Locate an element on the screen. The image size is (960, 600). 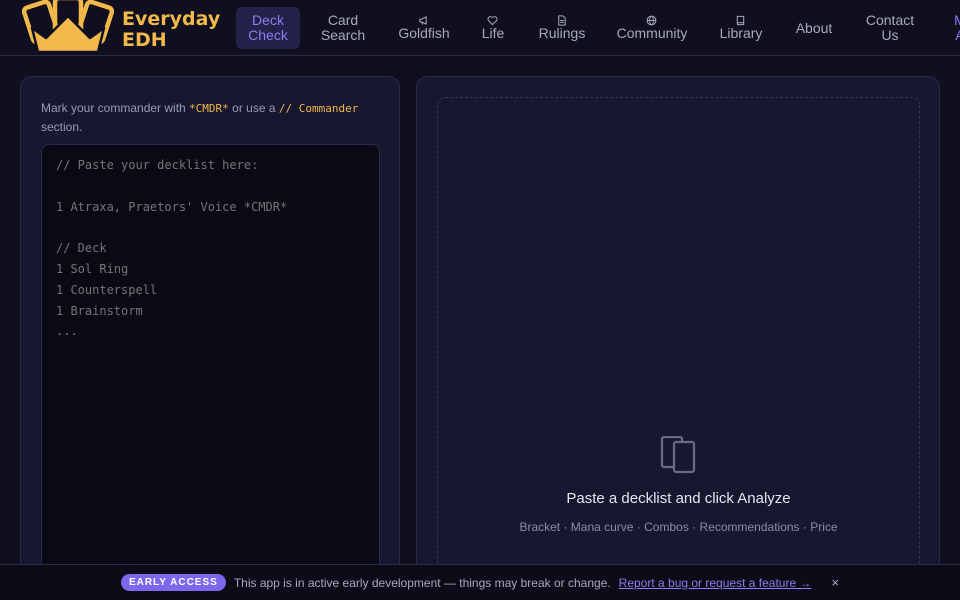
nav-item-rulings: Rulings is located at coordinates (562, 28).